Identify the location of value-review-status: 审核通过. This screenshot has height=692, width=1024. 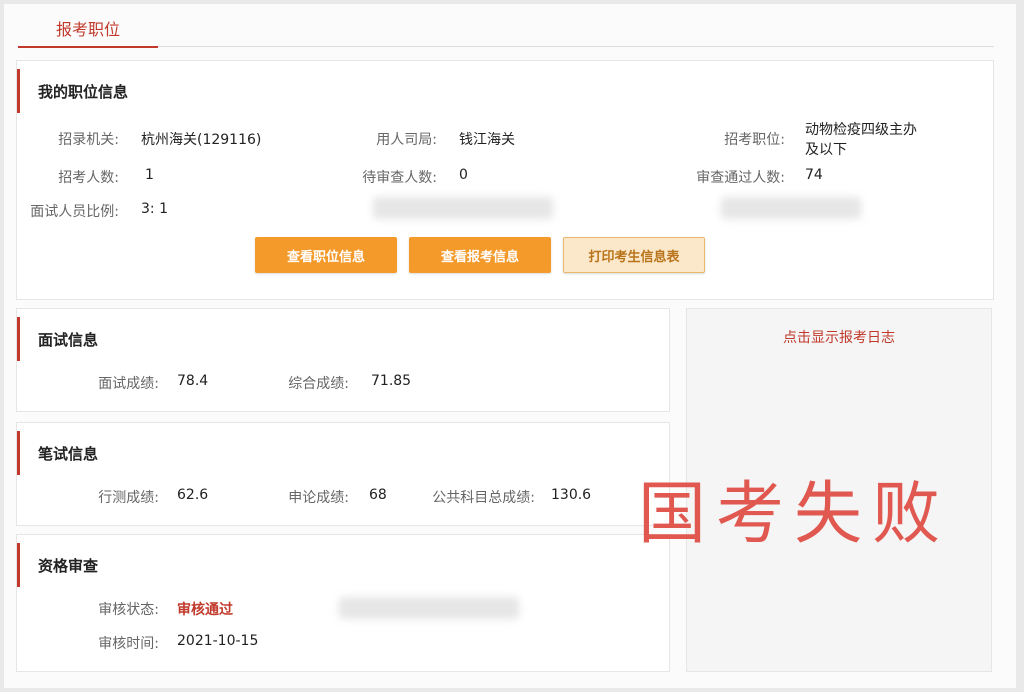
(205, 610).